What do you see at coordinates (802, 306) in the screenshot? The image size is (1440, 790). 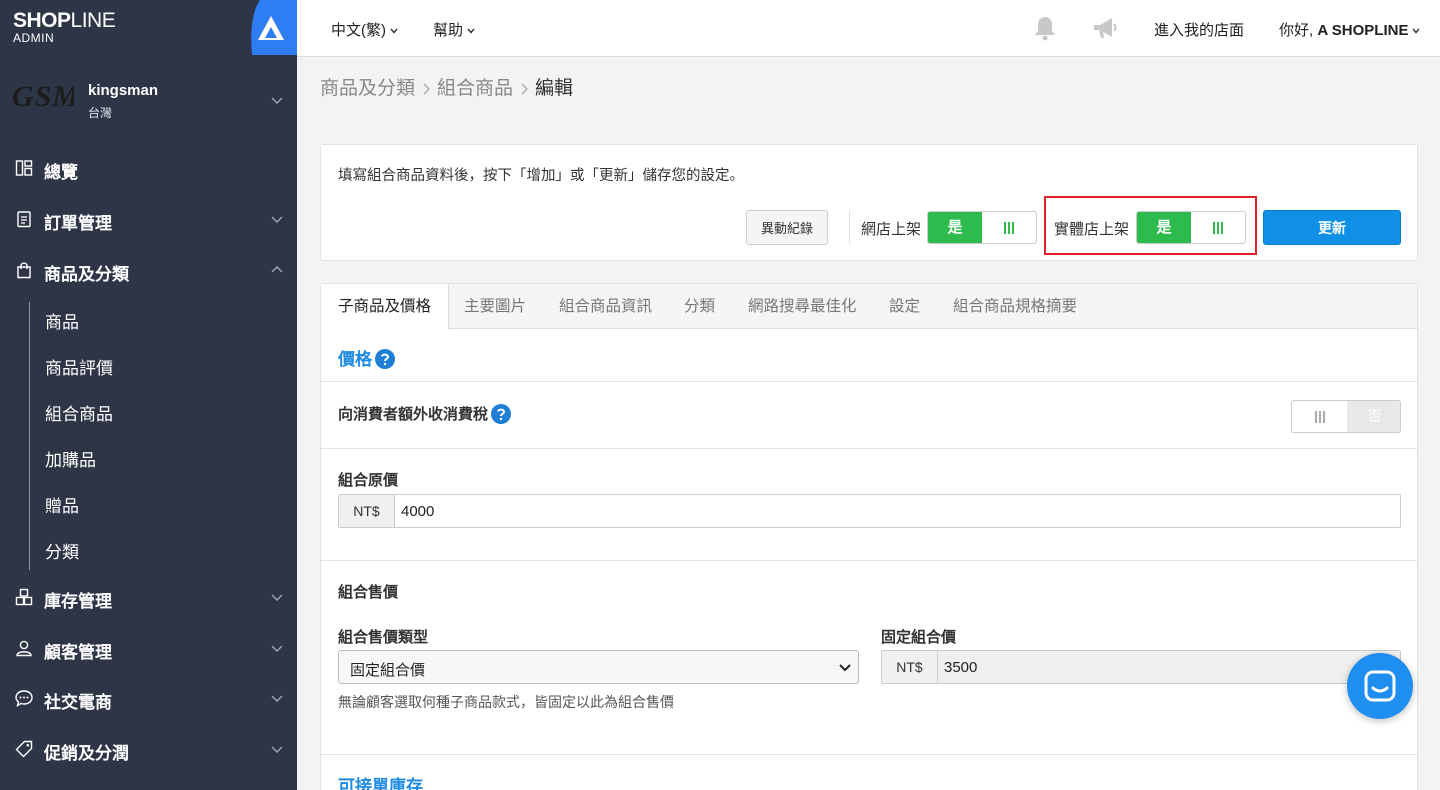 I see `tab-seo: 網路搜尋最佳化` at bounding box center [802, 306].